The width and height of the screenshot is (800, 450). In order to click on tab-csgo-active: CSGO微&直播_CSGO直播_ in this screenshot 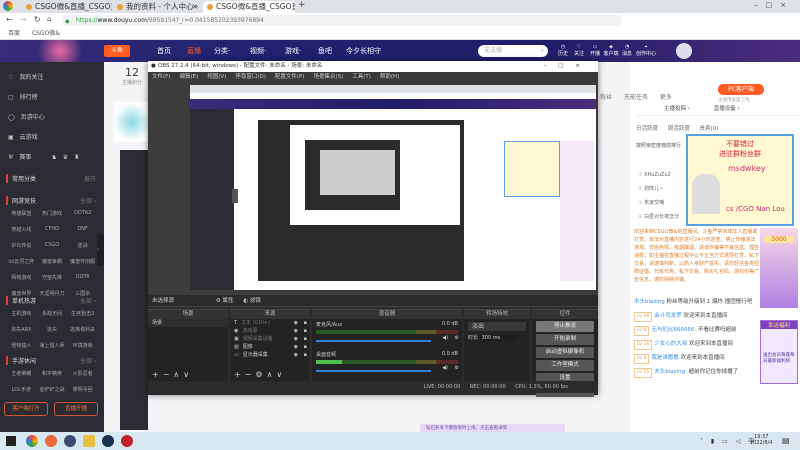, I will do `click(249, 7)`.